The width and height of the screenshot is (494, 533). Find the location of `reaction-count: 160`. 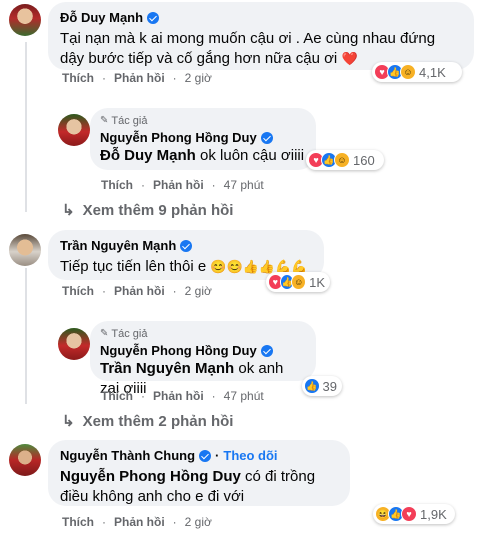

reaction-count: 160 is located at coordinates (364, 160).